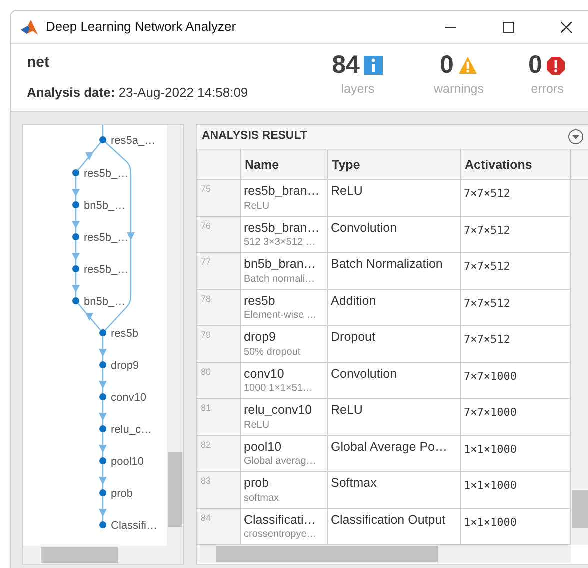 Image resolution: width=588 pixels, height=568 pixels. I want to click on layer-name: prob, so click(257, 483).